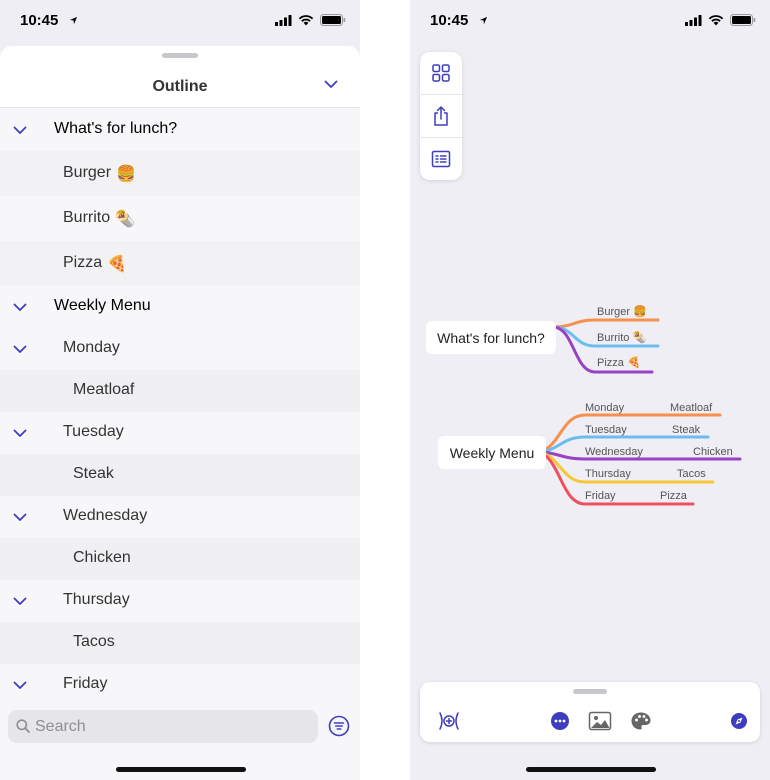  What do you see at coordinates (180, 173) in the screenshot?
I see `outline-item-burger: Burger 🍔` at bounding box center [180, 173].